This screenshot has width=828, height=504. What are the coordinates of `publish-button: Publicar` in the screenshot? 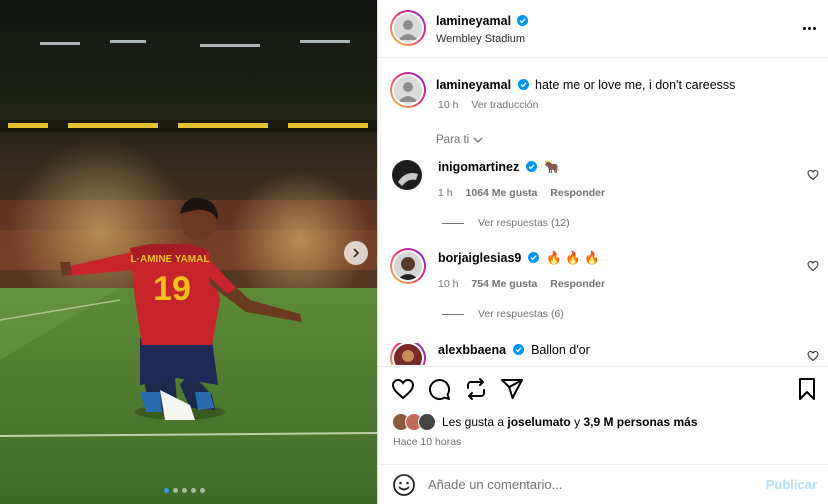 It's located at (791, 484).